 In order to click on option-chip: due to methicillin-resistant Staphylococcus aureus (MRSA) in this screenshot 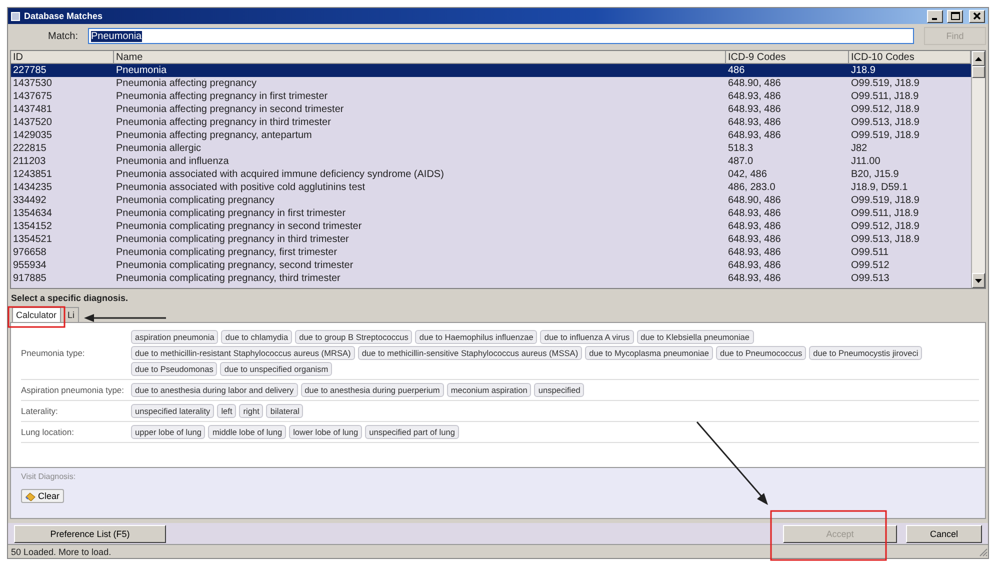, I will do `click(243, 353)`.